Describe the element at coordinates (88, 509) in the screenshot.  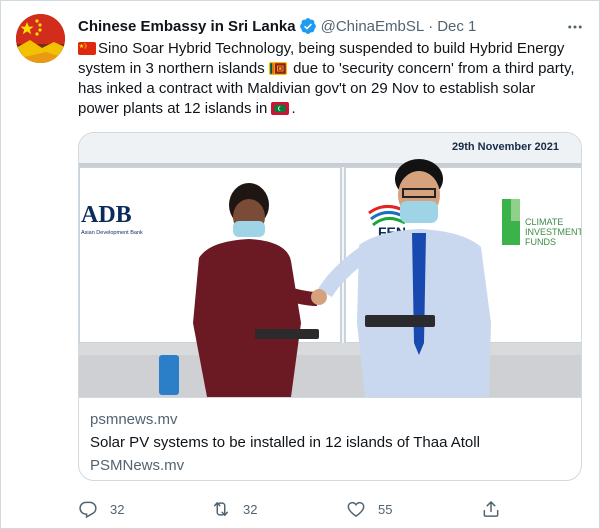
I see `reply-icon` at that location.